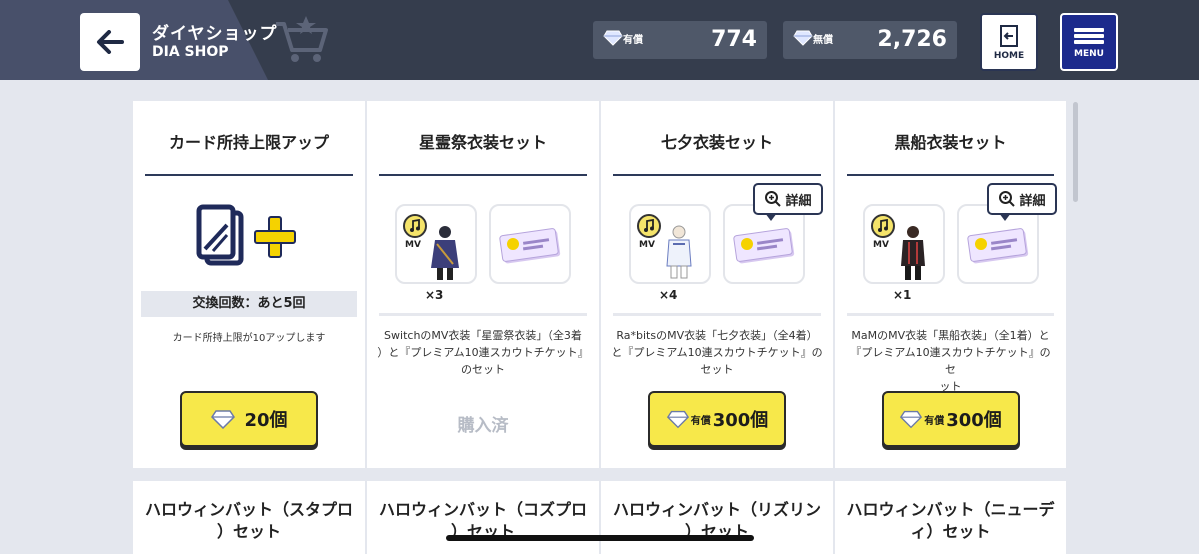  What do you see at coordinates (483, 517) in the screenshot?
I see `shop-card-halloween-cospro: ハロウィンバット（コズプロ ）セット` at bounding box center [483, 517].